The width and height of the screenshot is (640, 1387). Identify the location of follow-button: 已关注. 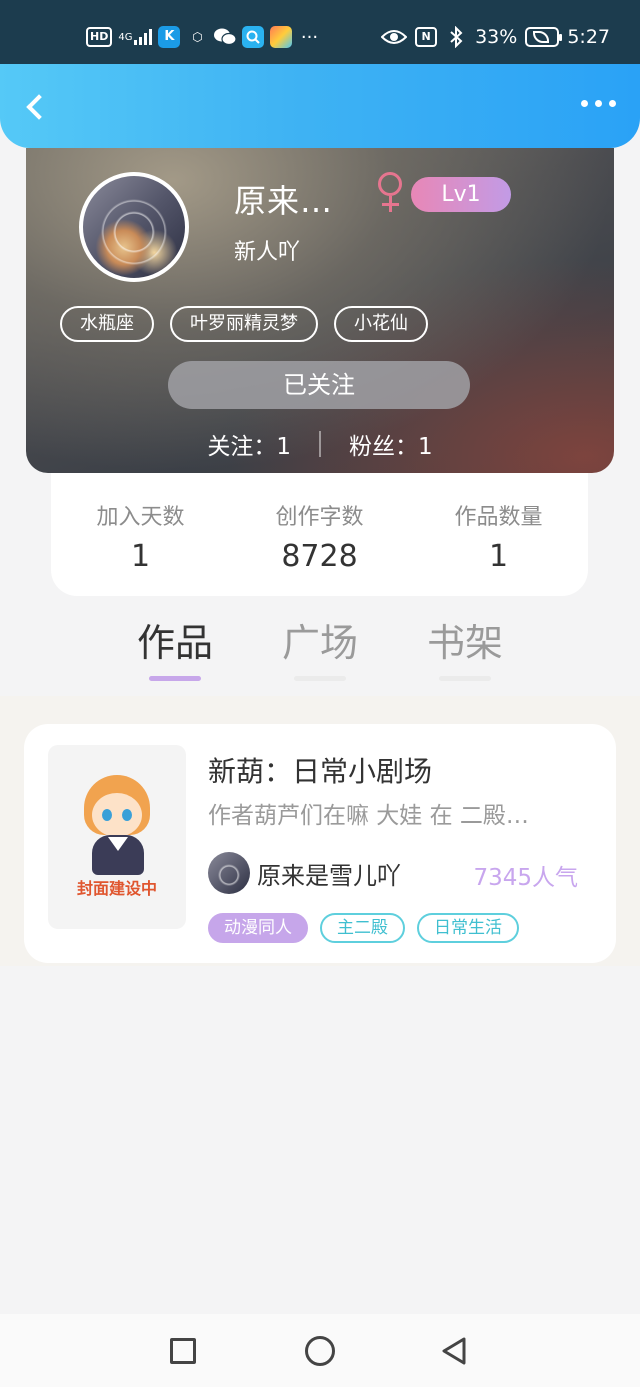
(319, 385).